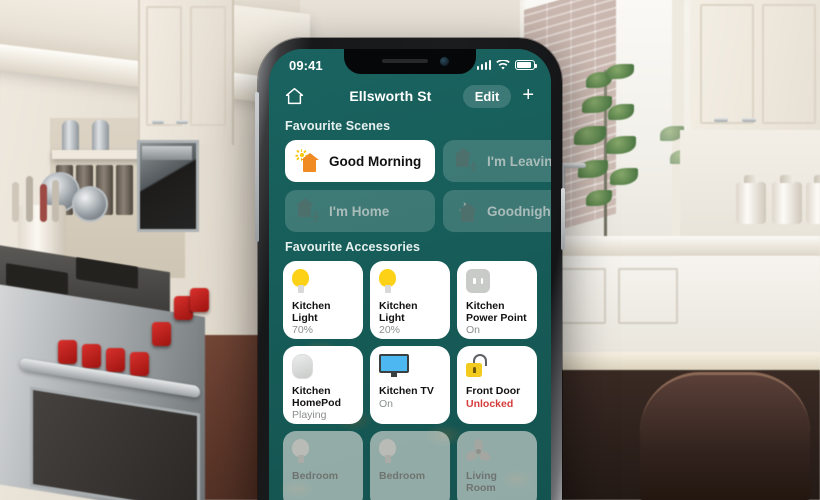 The width and height of the screenshot is (820, 500). I want to click on accessory-tile-bedroom-1: Bedroom, so click(323, 465).